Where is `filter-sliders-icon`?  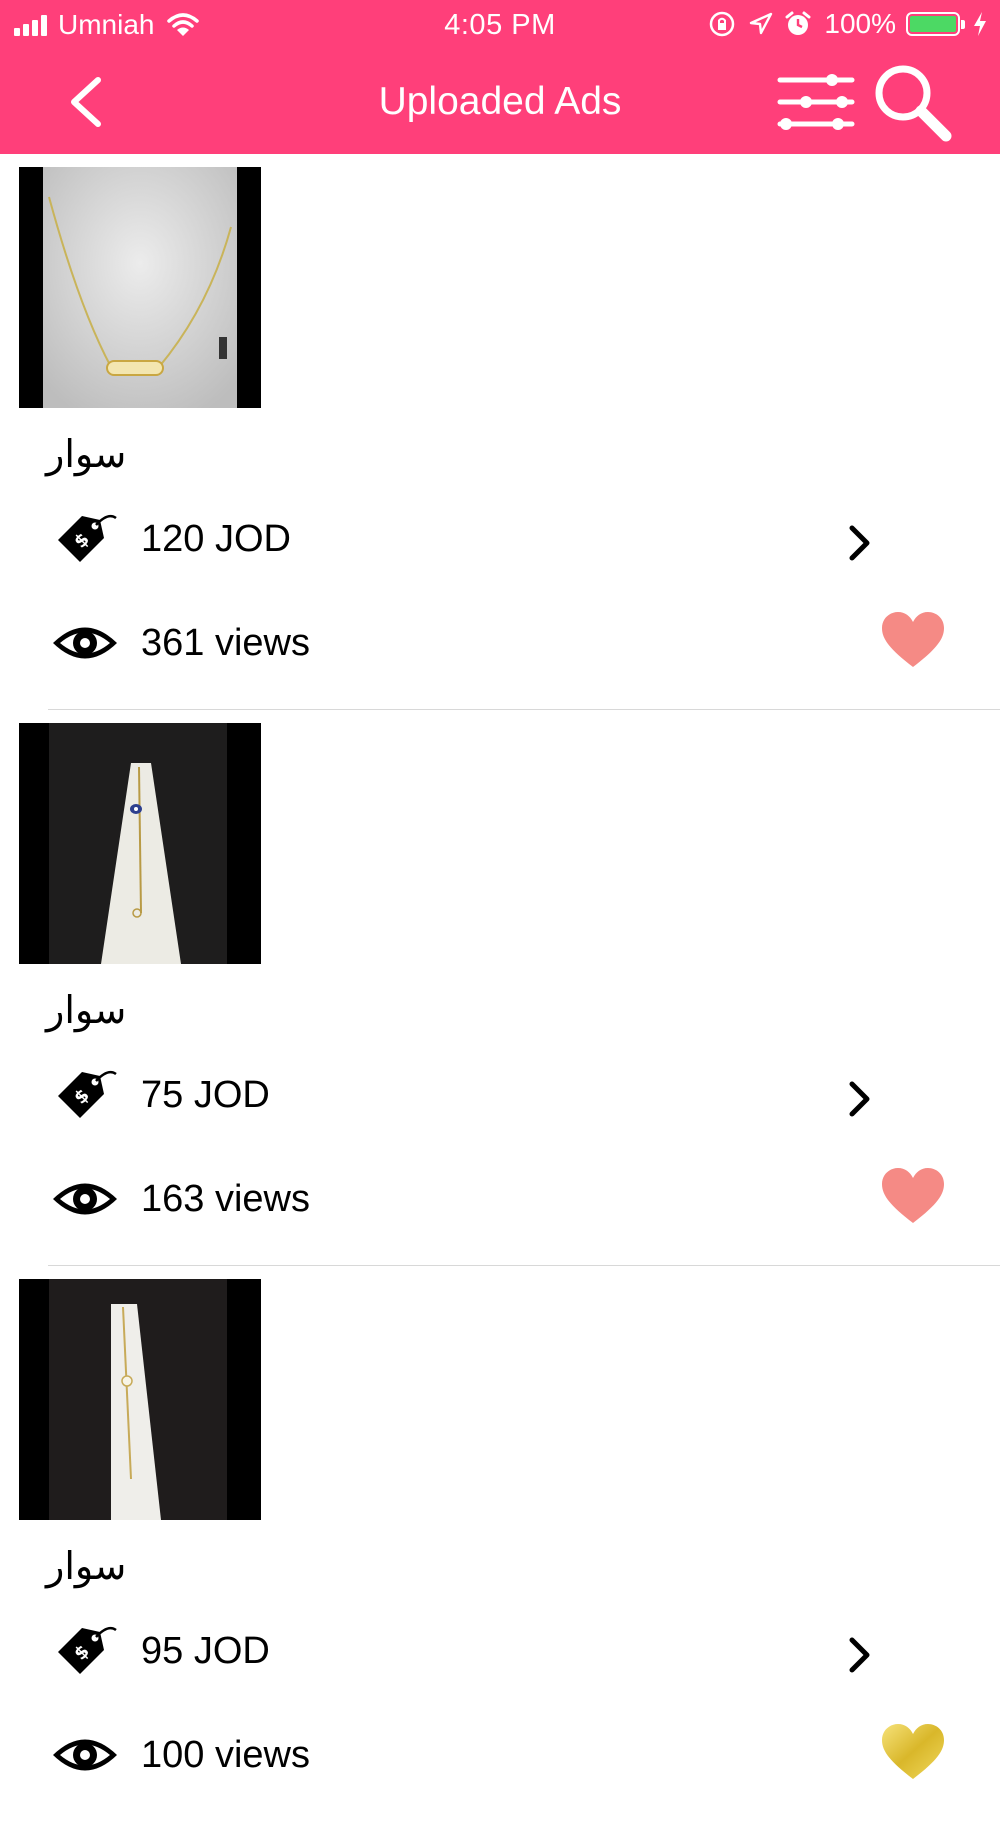
filter-sliders-icon is located at coordinates (816, 102).